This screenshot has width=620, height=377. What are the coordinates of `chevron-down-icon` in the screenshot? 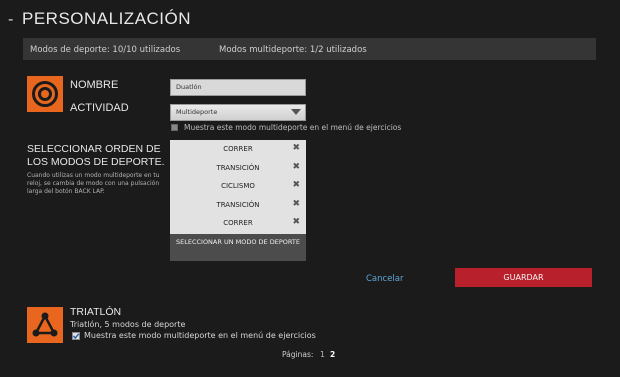 It's located at (296, 112).